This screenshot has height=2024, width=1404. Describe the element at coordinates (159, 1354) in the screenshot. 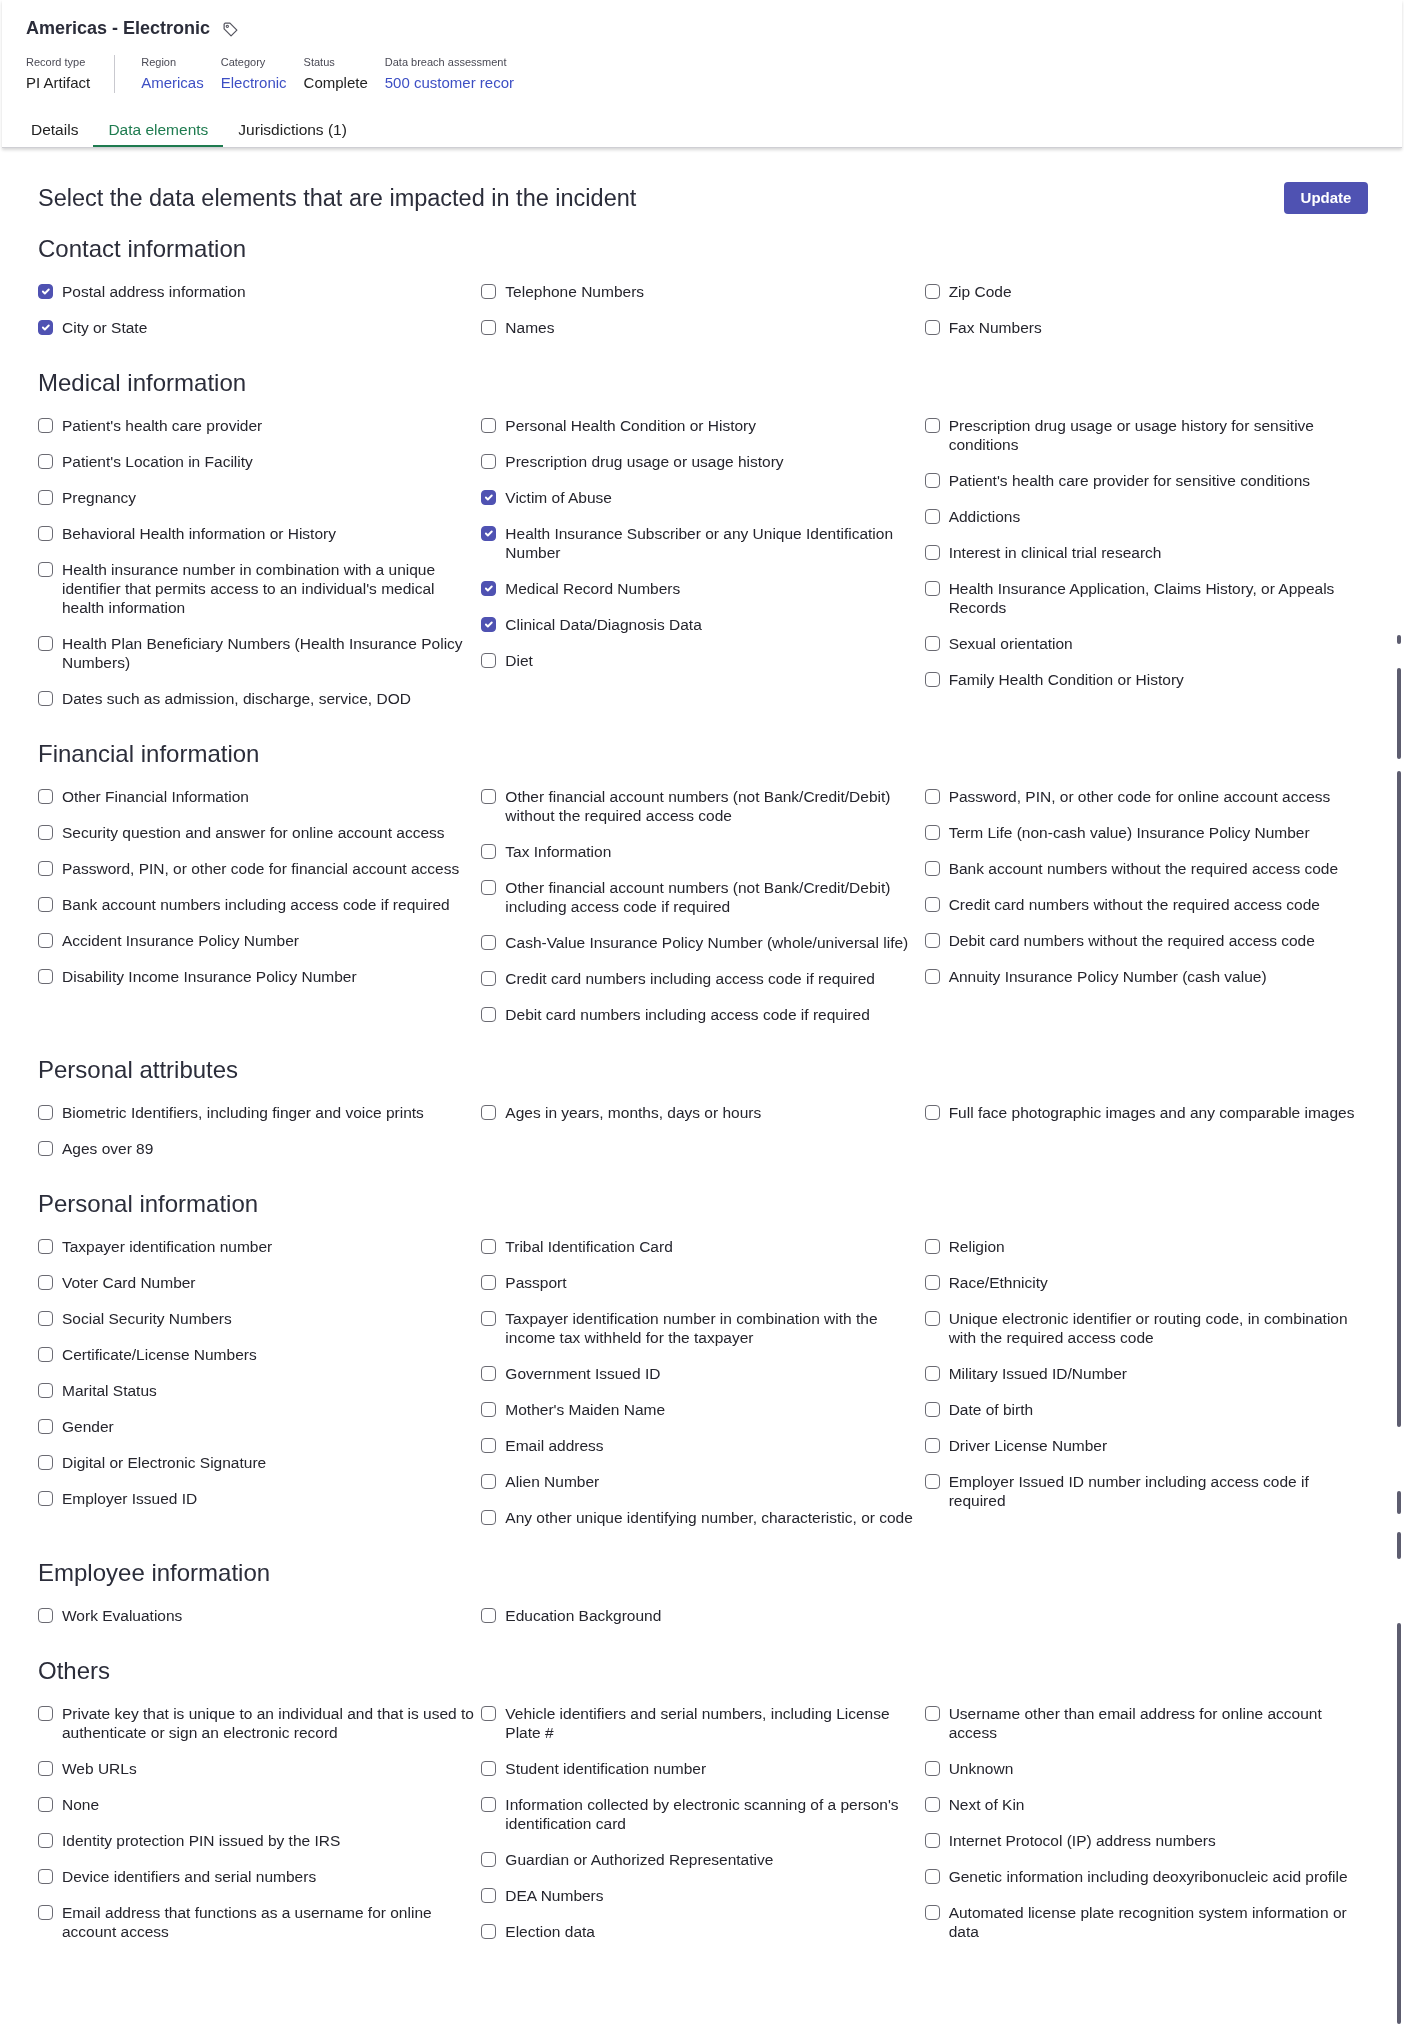

I see `checkbox-label: Certificate/License Numbers` at that location.